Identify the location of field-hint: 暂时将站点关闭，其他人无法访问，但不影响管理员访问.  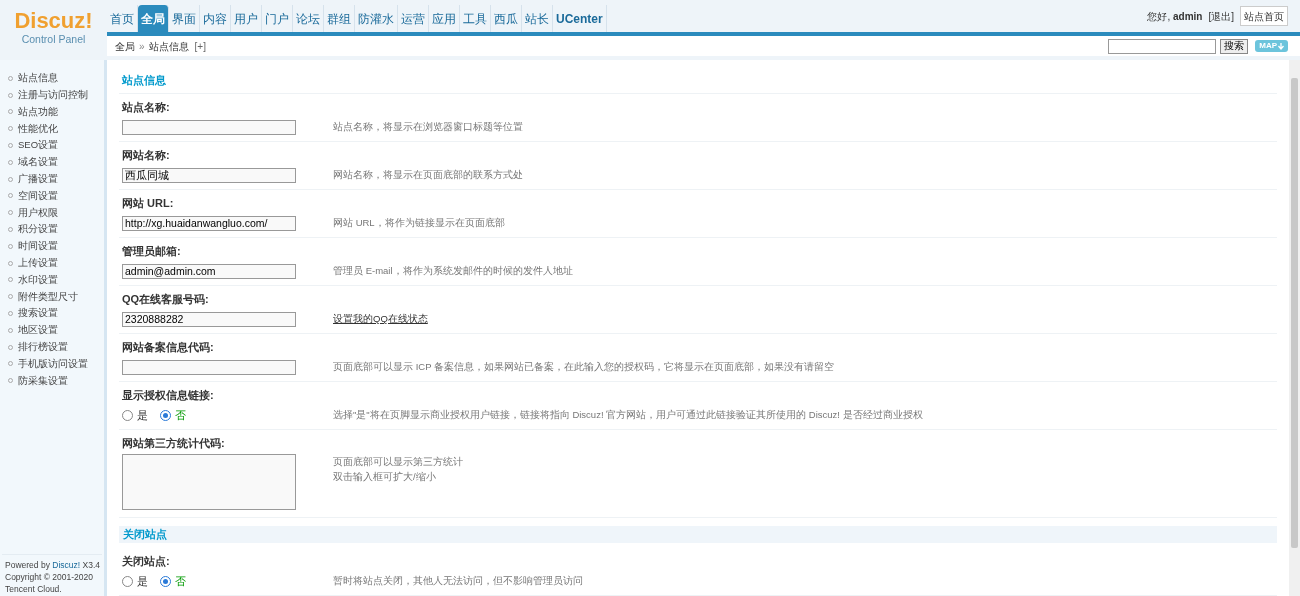
(458, 581).